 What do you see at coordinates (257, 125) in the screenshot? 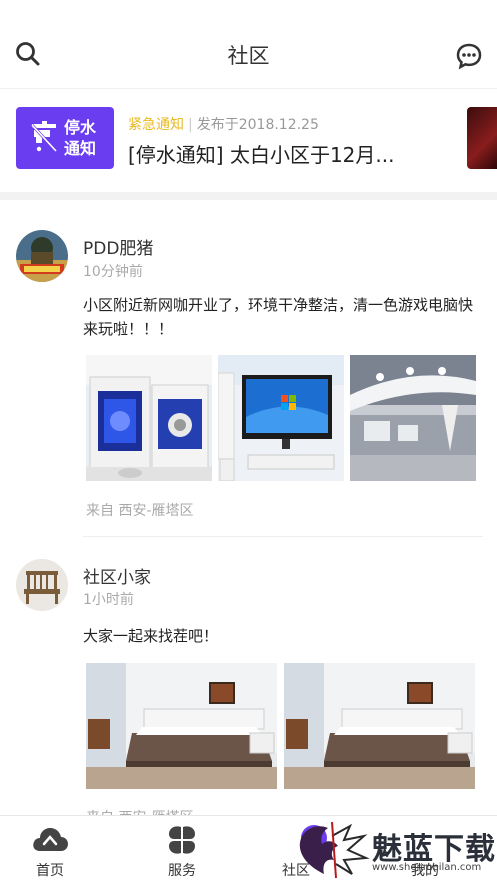
I see `notice-date: 发布于2018.12.25` at bounding box center [257, 125].